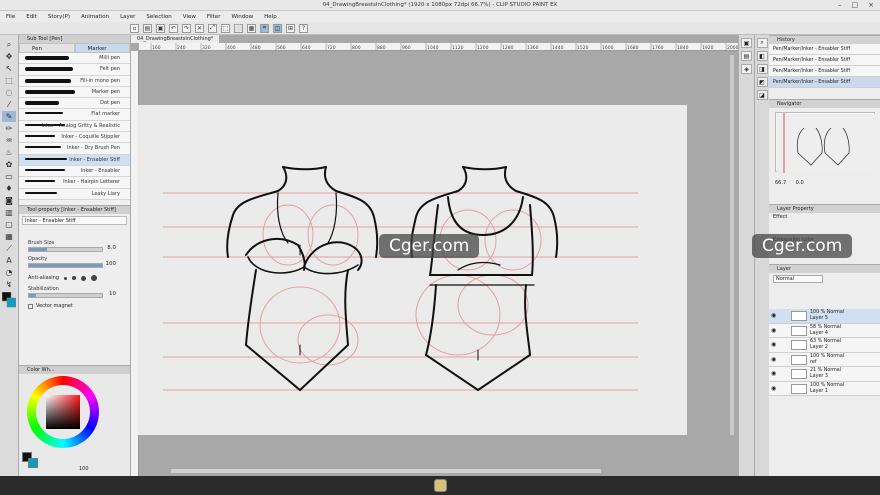 The height and width of the screenshot is (495, 880). I want to click on text-tool-icon: A, so click(9, 260).